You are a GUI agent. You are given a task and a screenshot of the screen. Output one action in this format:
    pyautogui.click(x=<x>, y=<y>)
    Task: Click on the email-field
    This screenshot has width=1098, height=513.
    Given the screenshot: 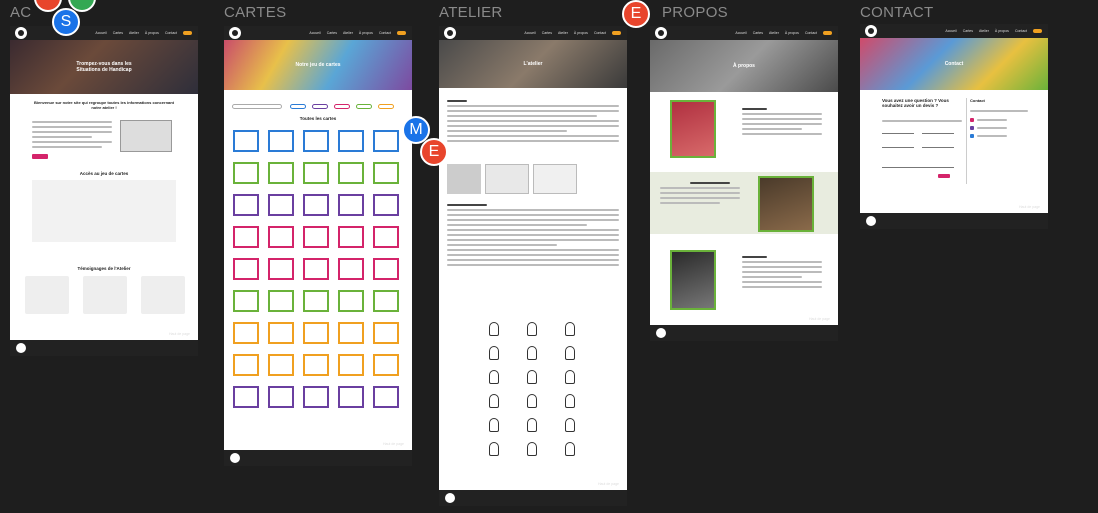 What is the action you would take?
    pyautogui.click(x=938, y=145)
    